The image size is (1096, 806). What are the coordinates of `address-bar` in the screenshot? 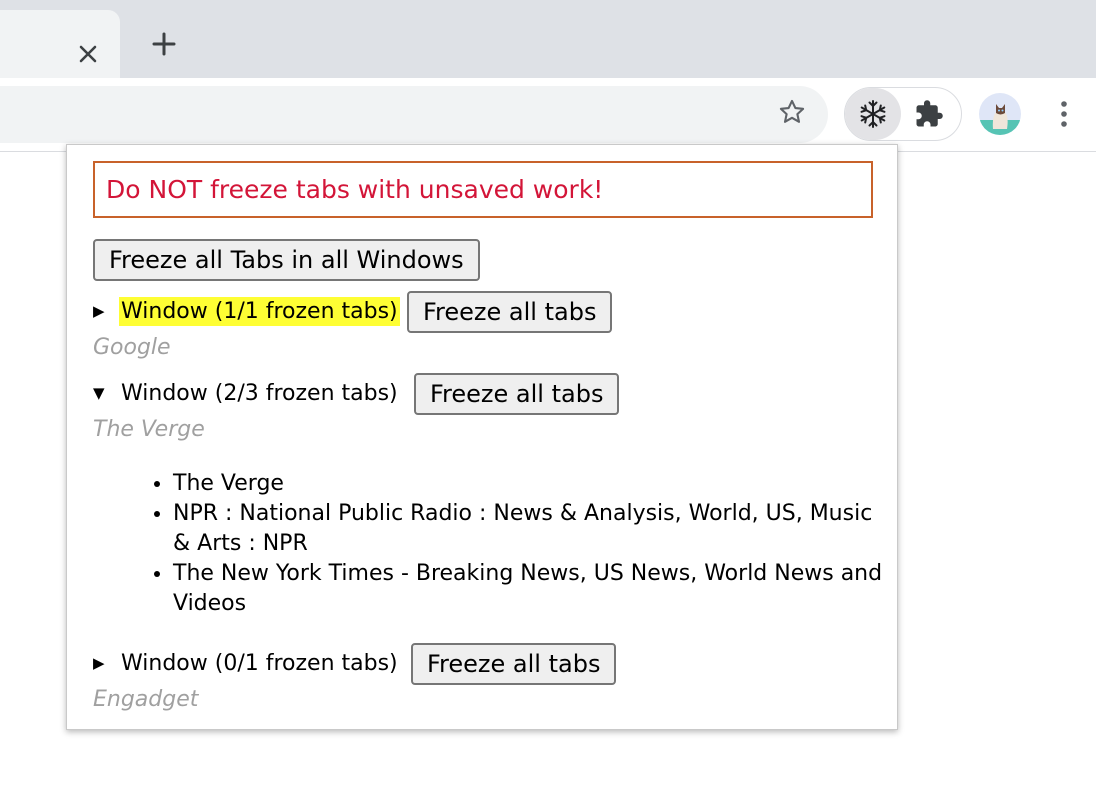 It's located at (414, 114).